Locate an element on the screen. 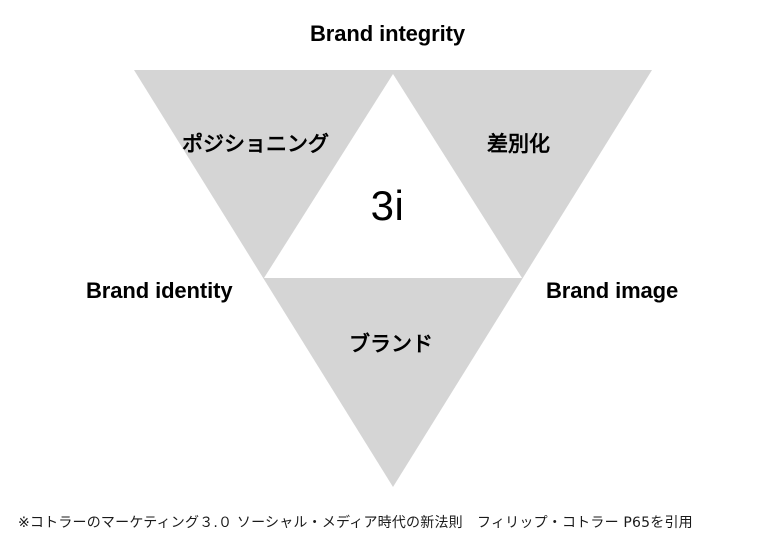 The image size is (775, 552). label-center-3i: 3i is located at coordinates (387, 205).